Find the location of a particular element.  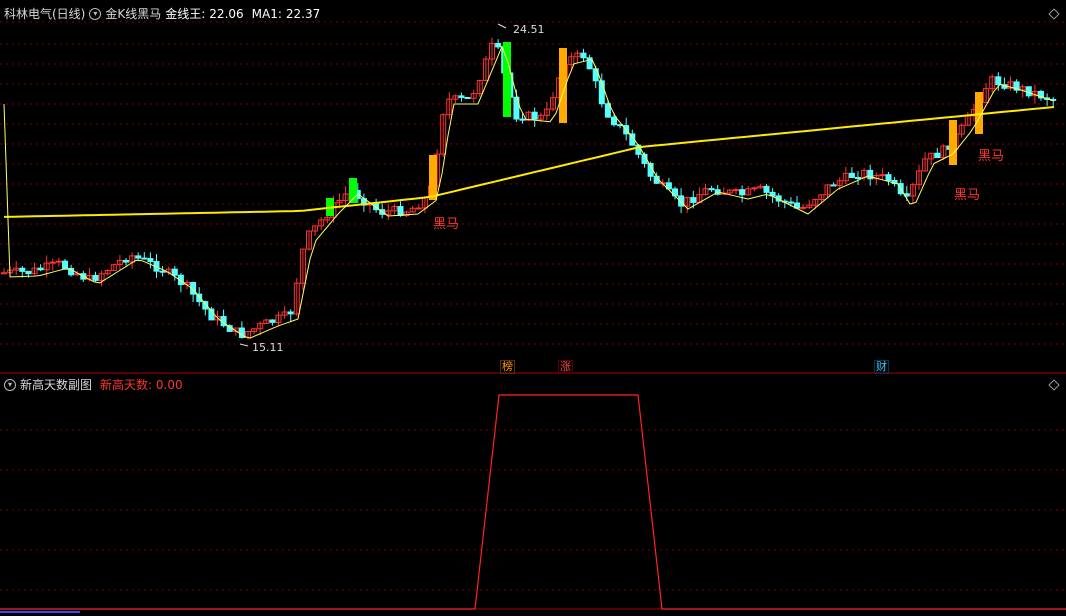

low-price-label: 15.11 is located at coordinates (268, 347).